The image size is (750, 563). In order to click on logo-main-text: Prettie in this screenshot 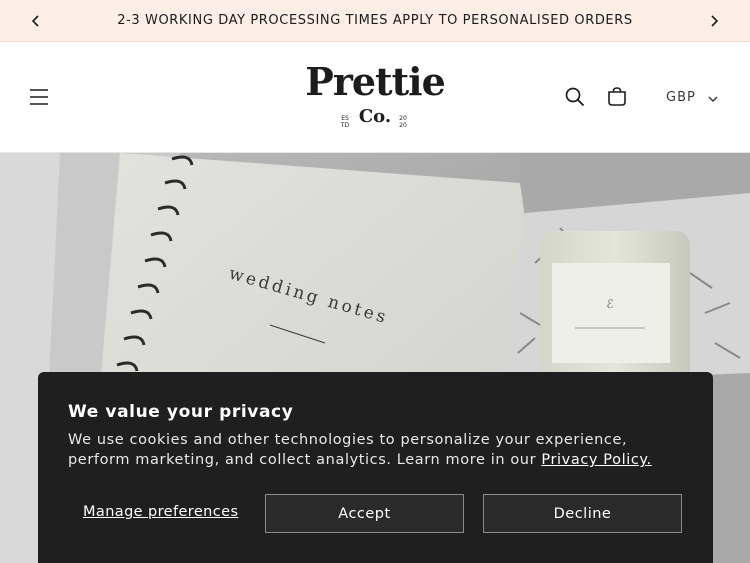, I will do `click(375, 81)`.